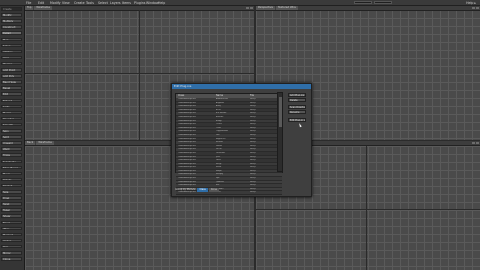 Image resolution: width=480 pixels, height=270 pixels. I want to click on sidebar-button: Modify, so click(11, 15).